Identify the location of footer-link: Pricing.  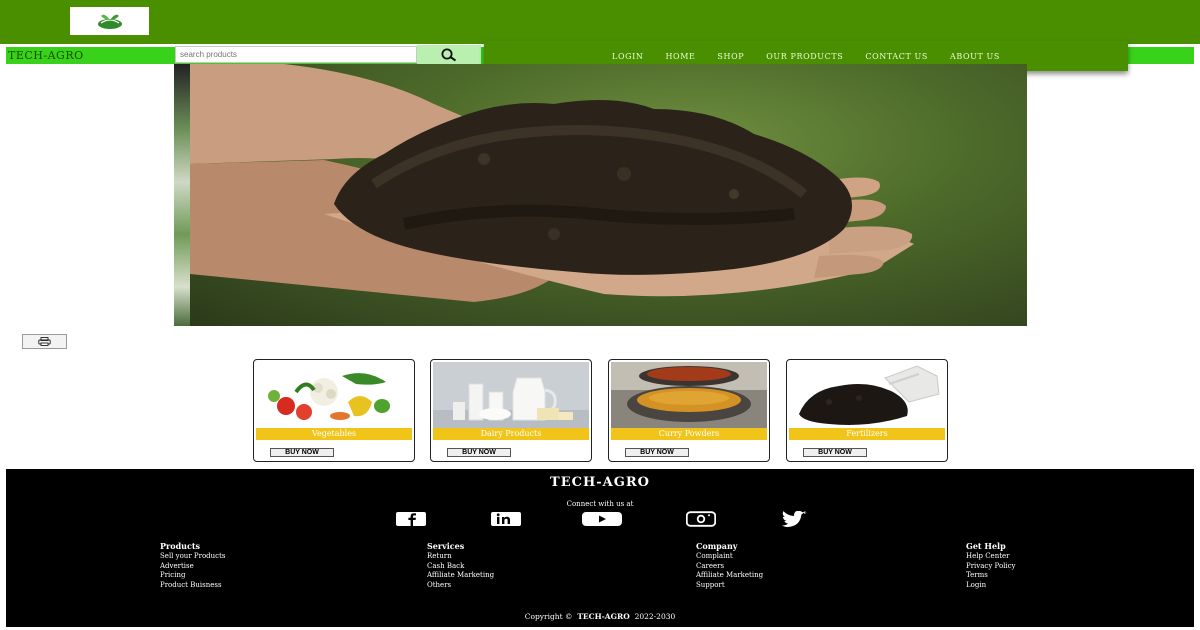
(192, 576).